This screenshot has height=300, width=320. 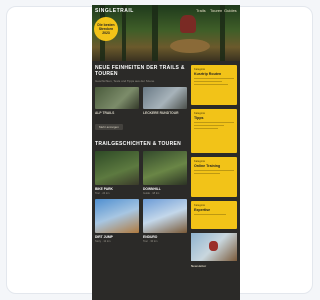 What do you see at coordinates (150, 237) in the screenshot?
I see `story-title: Enduro` at bounding box center [150, 237].